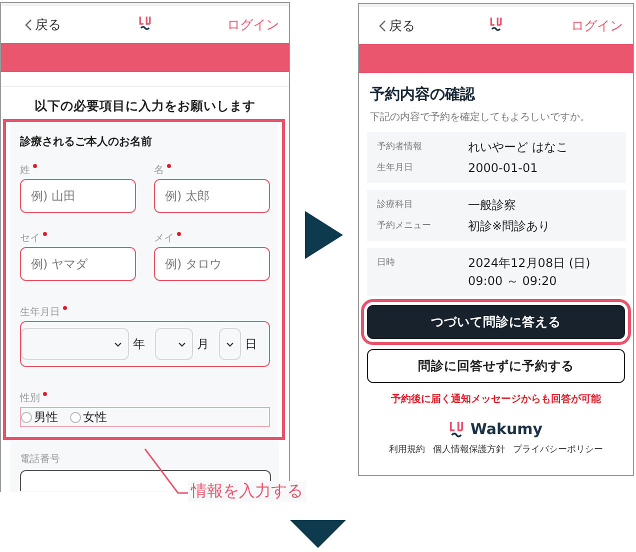 The width and height of the screenshot is (636, 552). I want to click on field-label: 名, so click(159, 170).